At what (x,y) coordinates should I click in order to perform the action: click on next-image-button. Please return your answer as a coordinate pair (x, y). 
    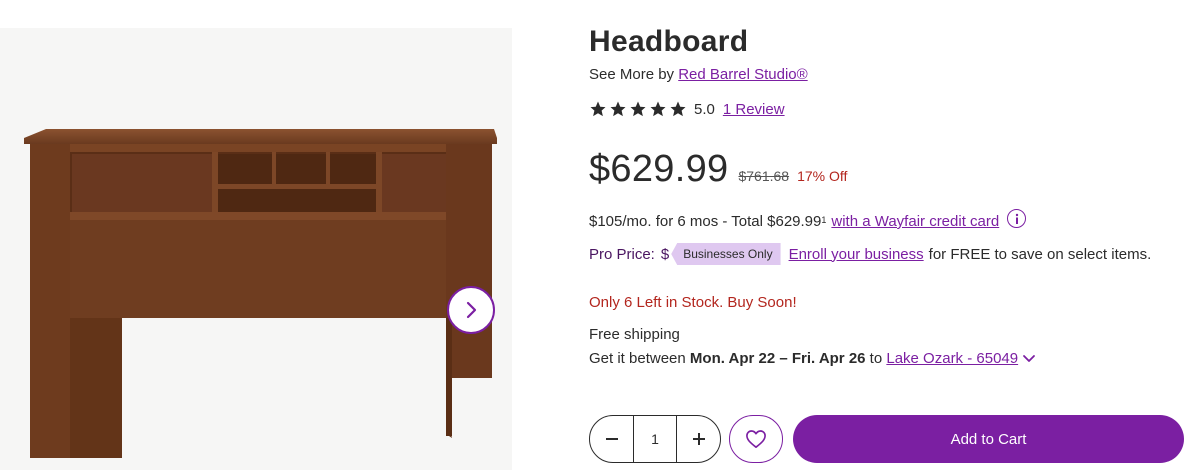
    Looking at the image, I should click on (471, 310).